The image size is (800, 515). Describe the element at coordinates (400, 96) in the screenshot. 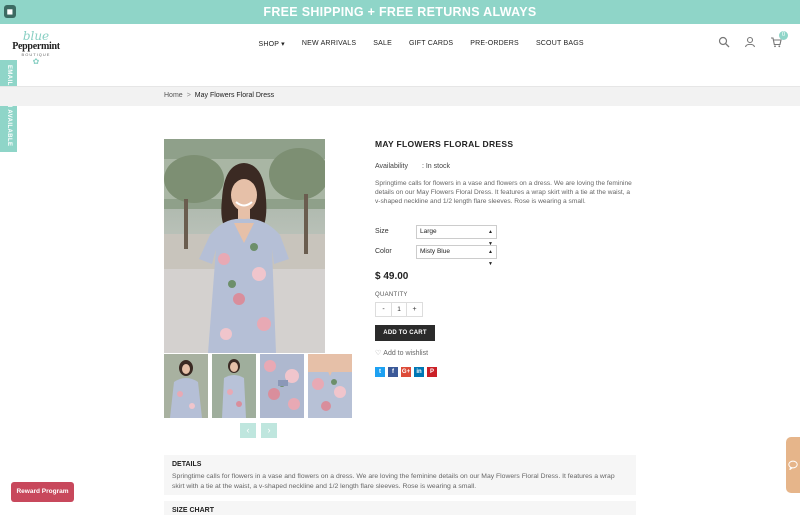

I see `breadcrumb-bar: Home > May Flowers Floral Dress` at that location.